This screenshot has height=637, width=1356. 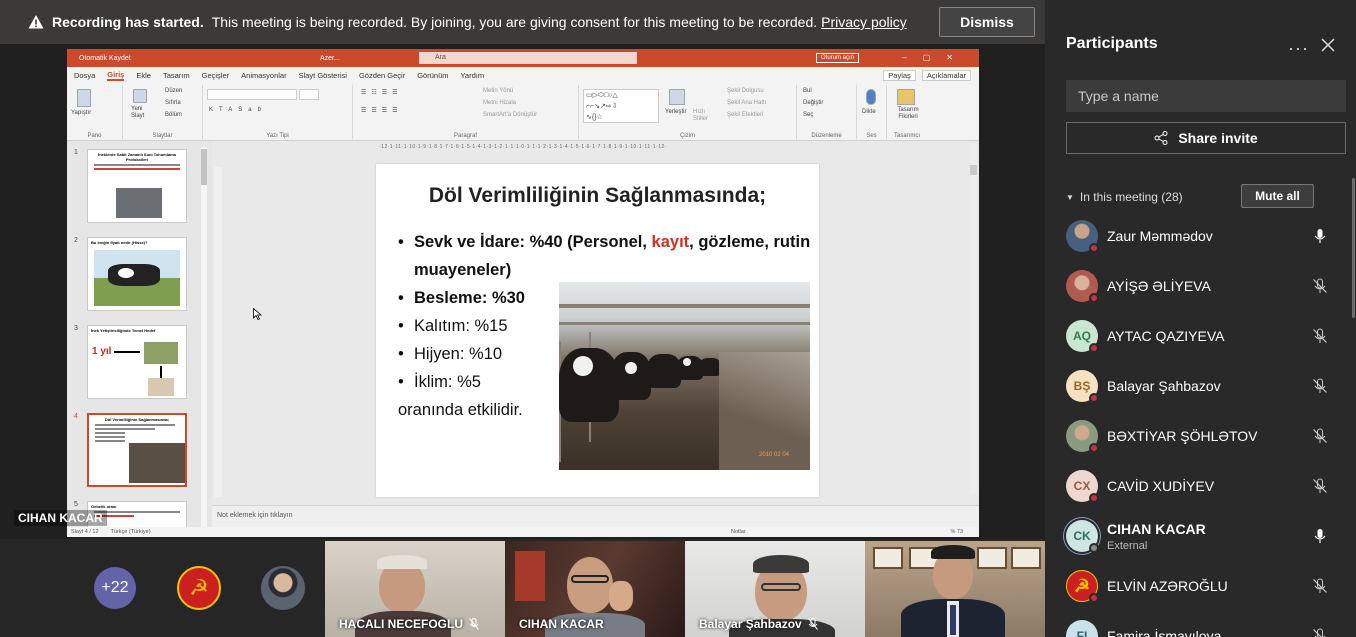 I want to click on menu-help: Yardım, so click(x=472, y=75).